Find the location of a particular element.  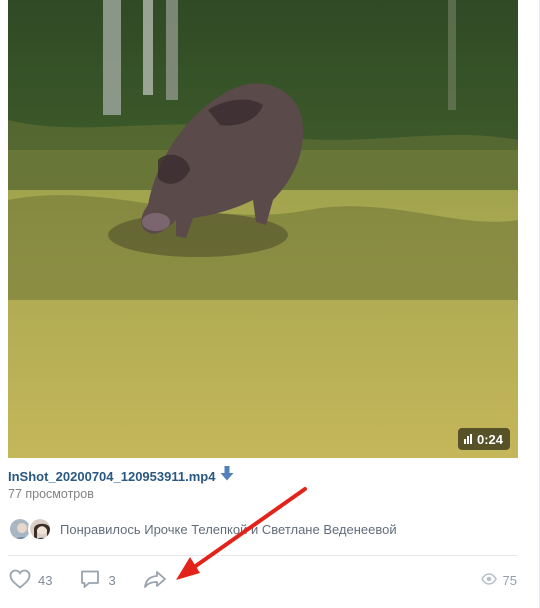

avatar is located at coordinates (40, 529).